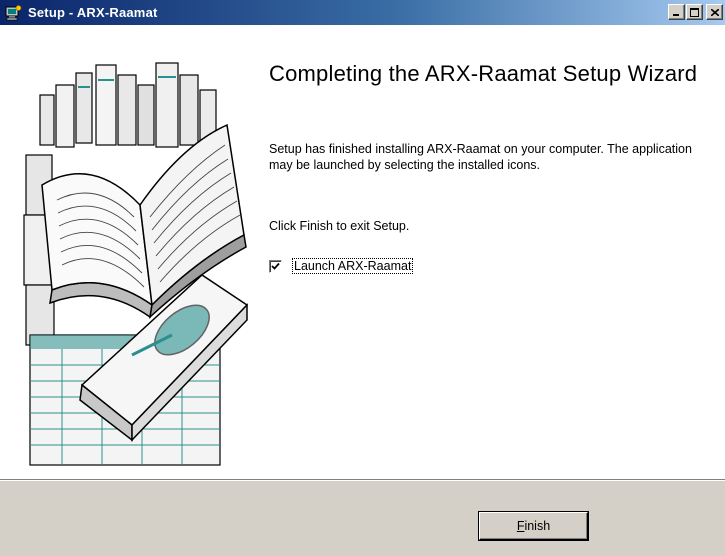  What do you see at coordinates (483, 73) in the screenshot?
I see `wizard-heading: Completing the ARX-Raamat Setup Wizard` at bounding box center [483, 73].